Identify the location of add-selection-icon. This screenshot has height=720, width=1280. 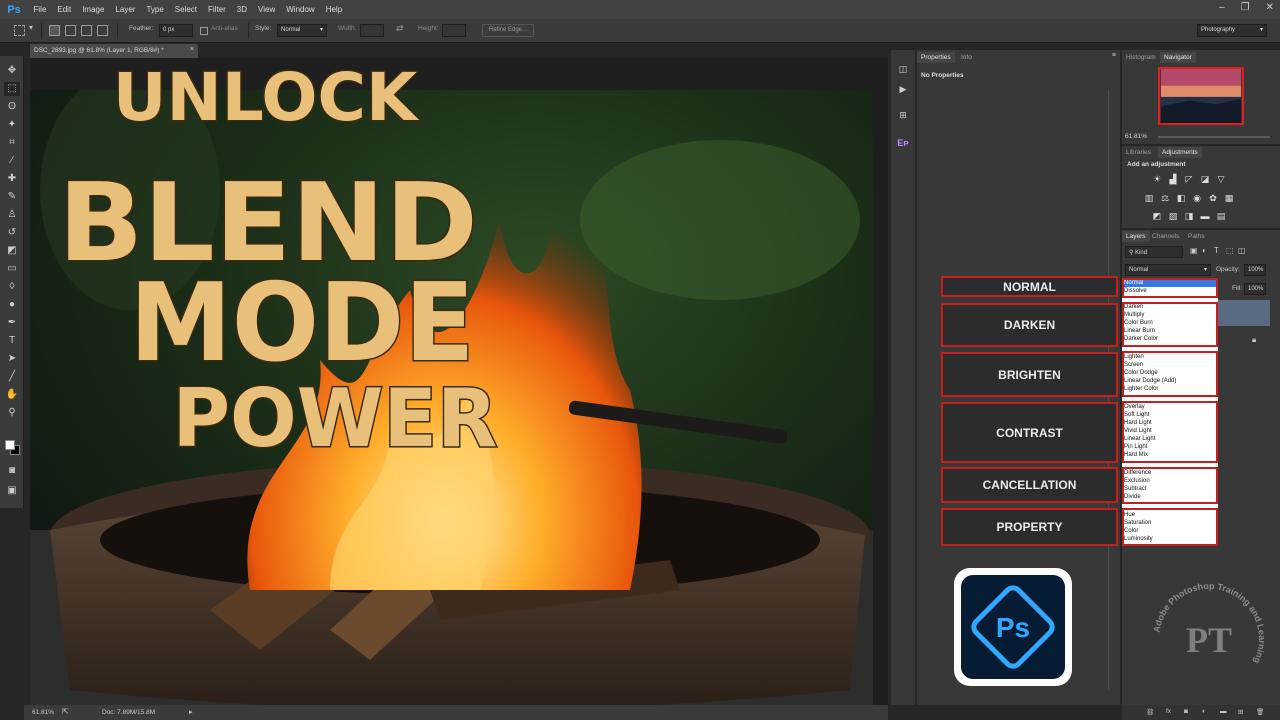
(70, 30).